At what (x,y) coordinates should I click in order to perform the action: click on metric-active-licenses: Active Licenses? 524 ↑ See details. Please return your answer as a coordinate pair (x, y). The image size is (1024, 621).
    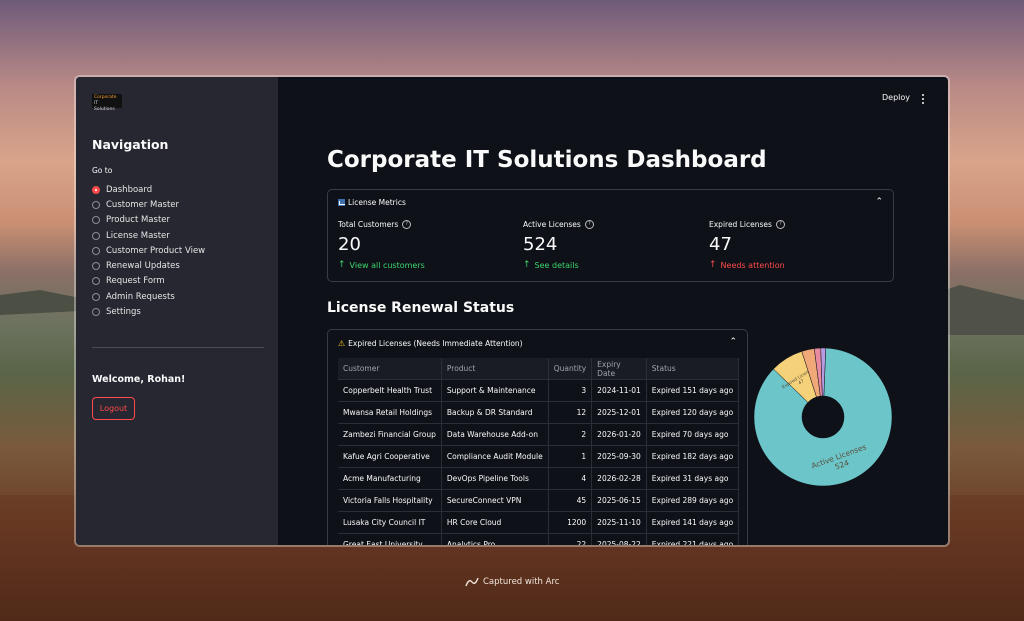
    Looking at the image, I should click on (558, 245).